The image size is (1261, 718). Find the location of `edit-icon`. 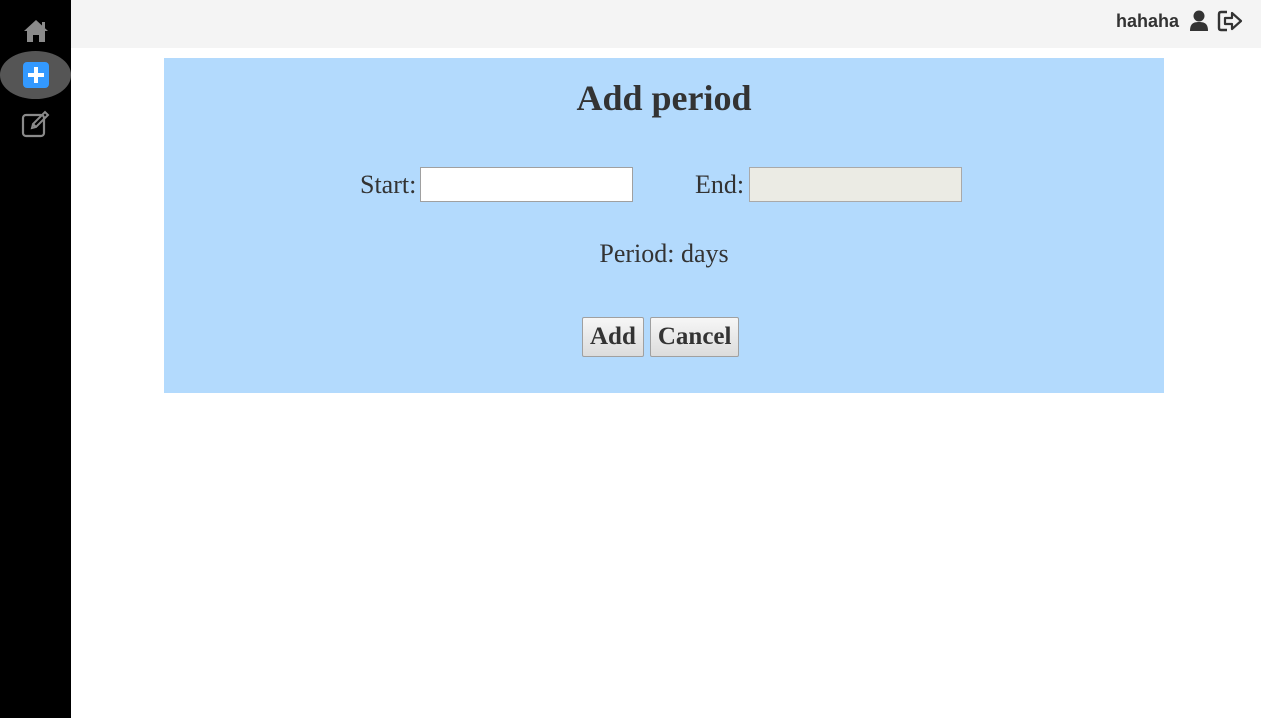

edit-icon is located at coordinates (35, 124).